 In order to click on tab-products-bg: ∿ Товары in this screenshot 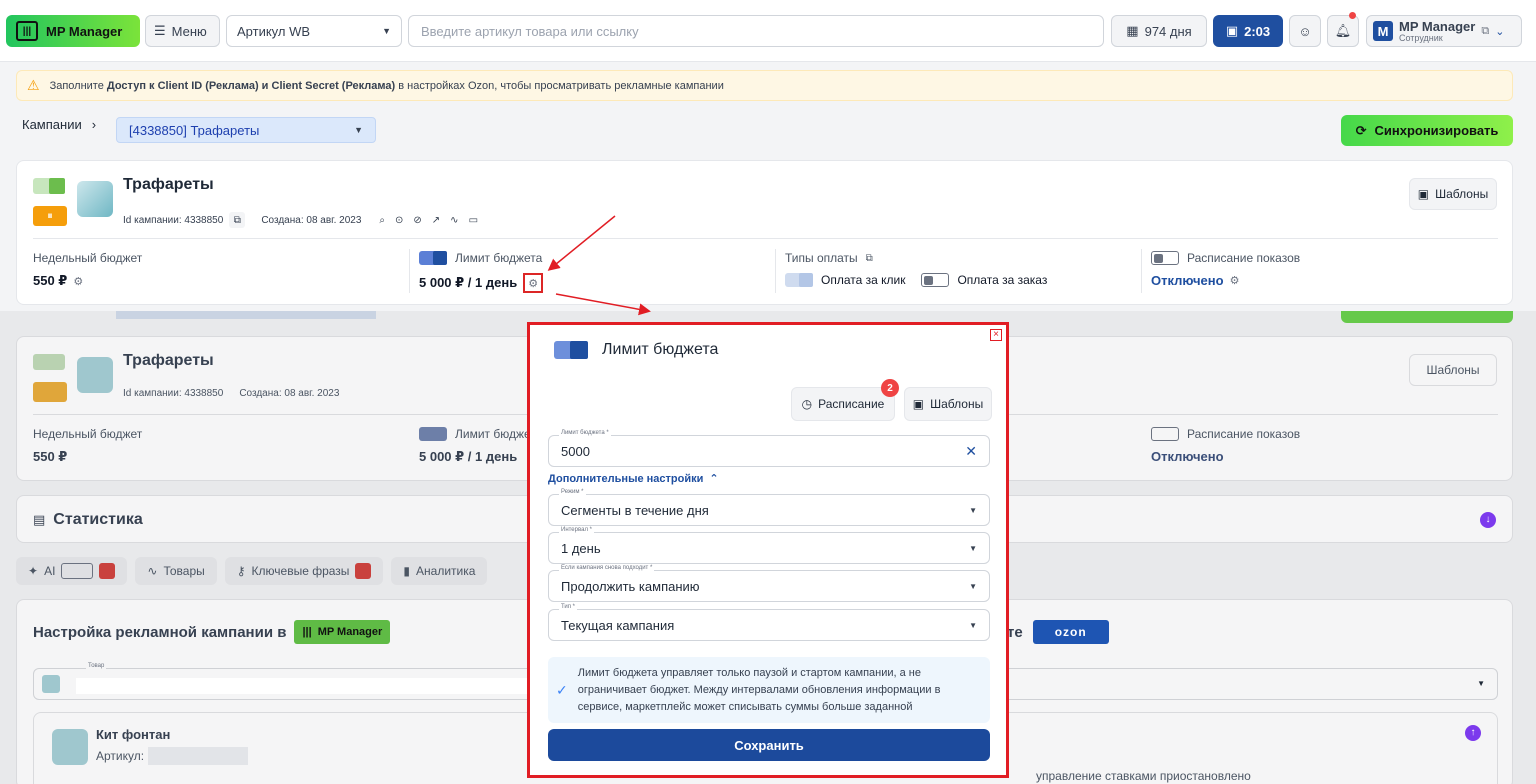, I will do `click(176, 571)`.